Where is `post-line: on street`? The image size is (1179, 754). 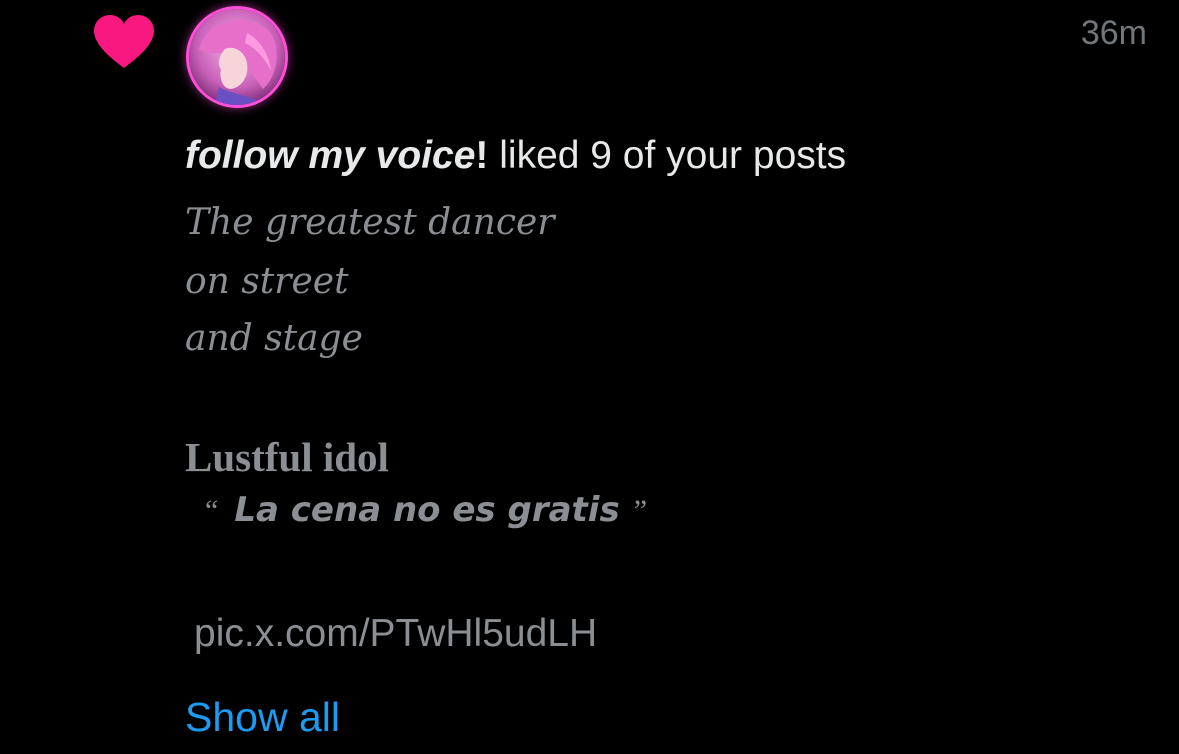
post-line: on street is located at coordinates (267, 281).